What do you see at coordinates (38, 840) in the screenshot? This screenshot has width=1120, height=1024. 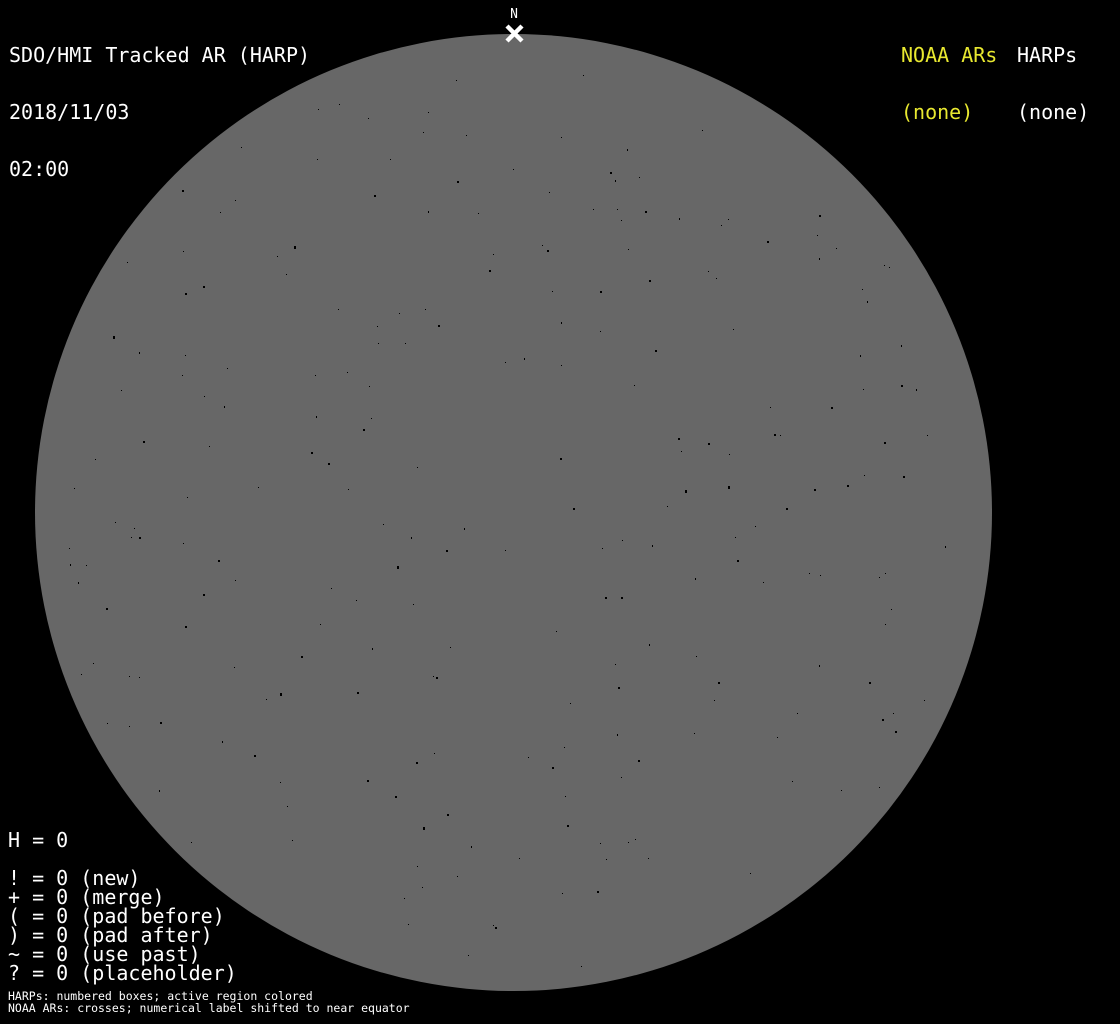 I see `legend-line: H = 0` at bounding box center [38, 840].